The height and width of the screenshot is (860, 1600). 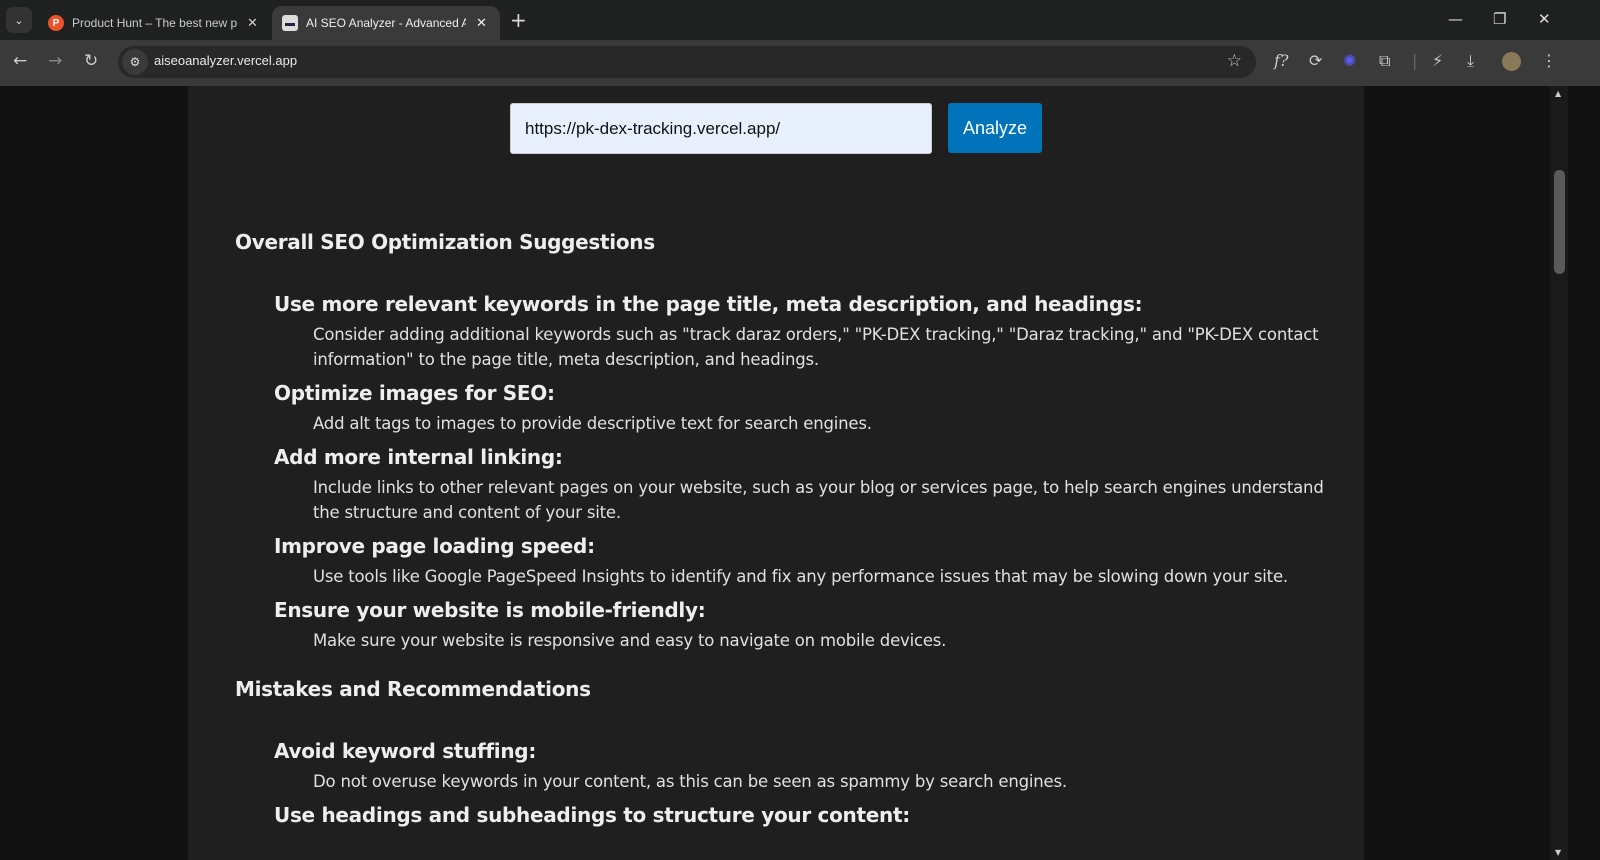 I want to click on scroll-up-arrow-icon: ▲, so click(x=1558, y=93).